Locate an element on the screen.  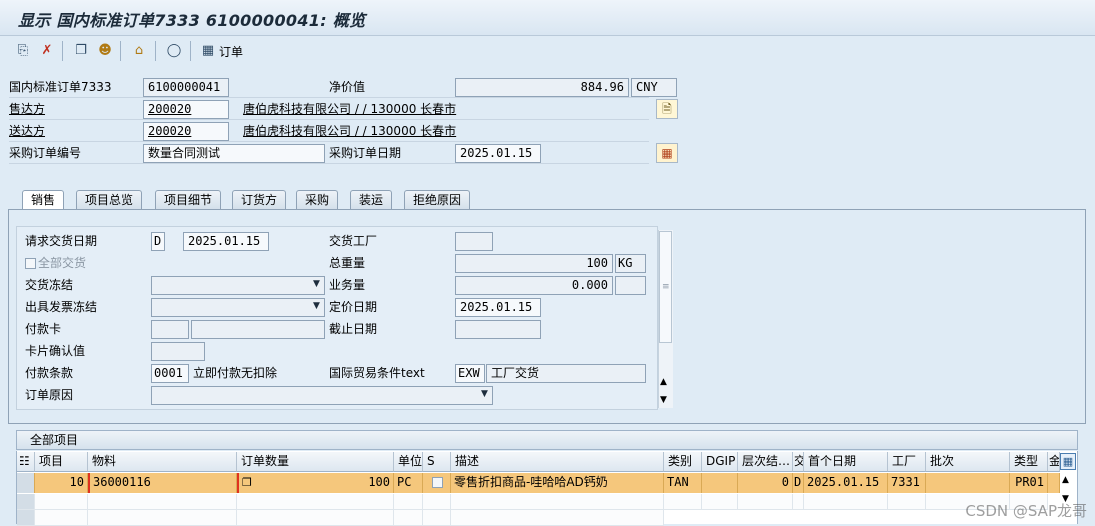
column-header-material: 物料 is located at coordinates (162, 462).